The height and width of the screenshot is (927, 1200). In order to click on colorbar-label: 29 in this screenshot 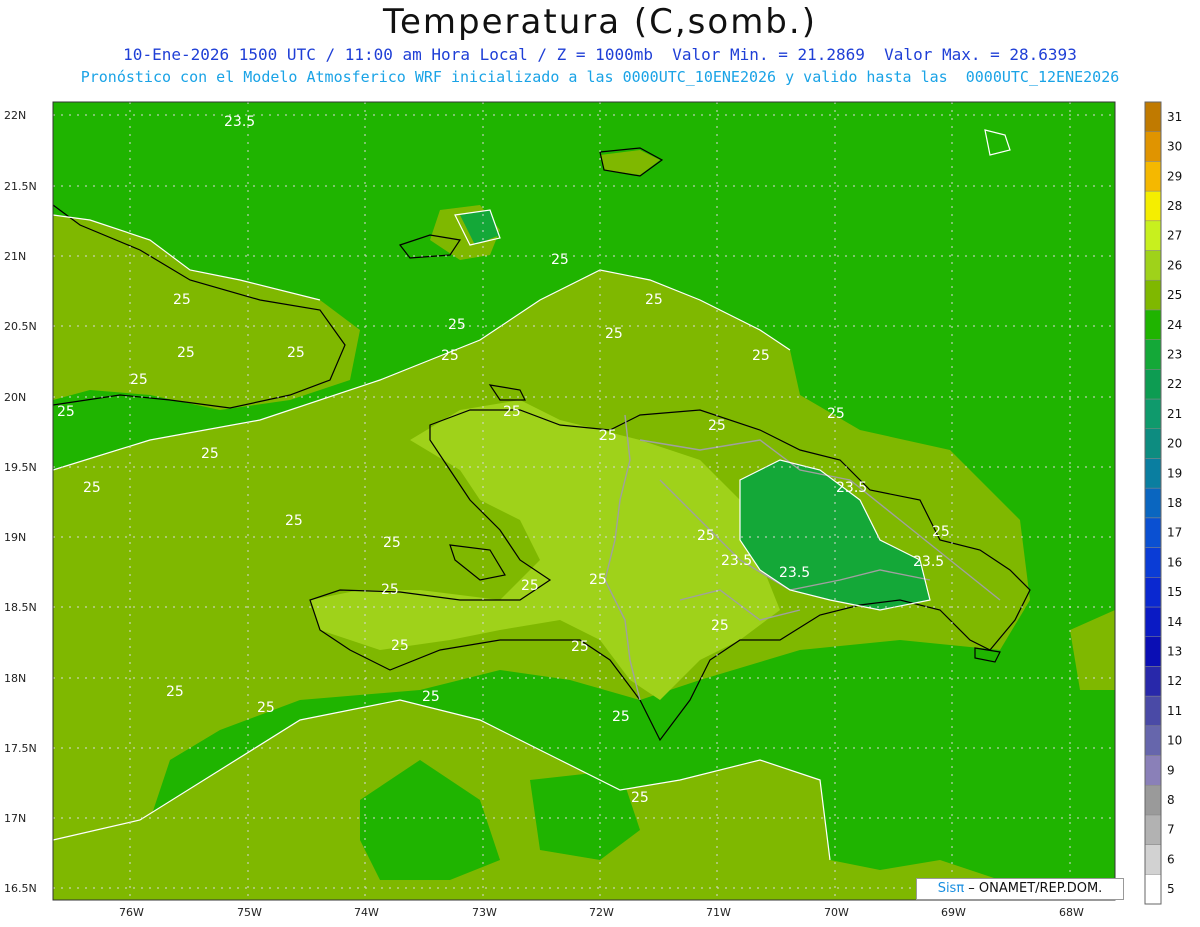, I will do `click(1174, 176)`.